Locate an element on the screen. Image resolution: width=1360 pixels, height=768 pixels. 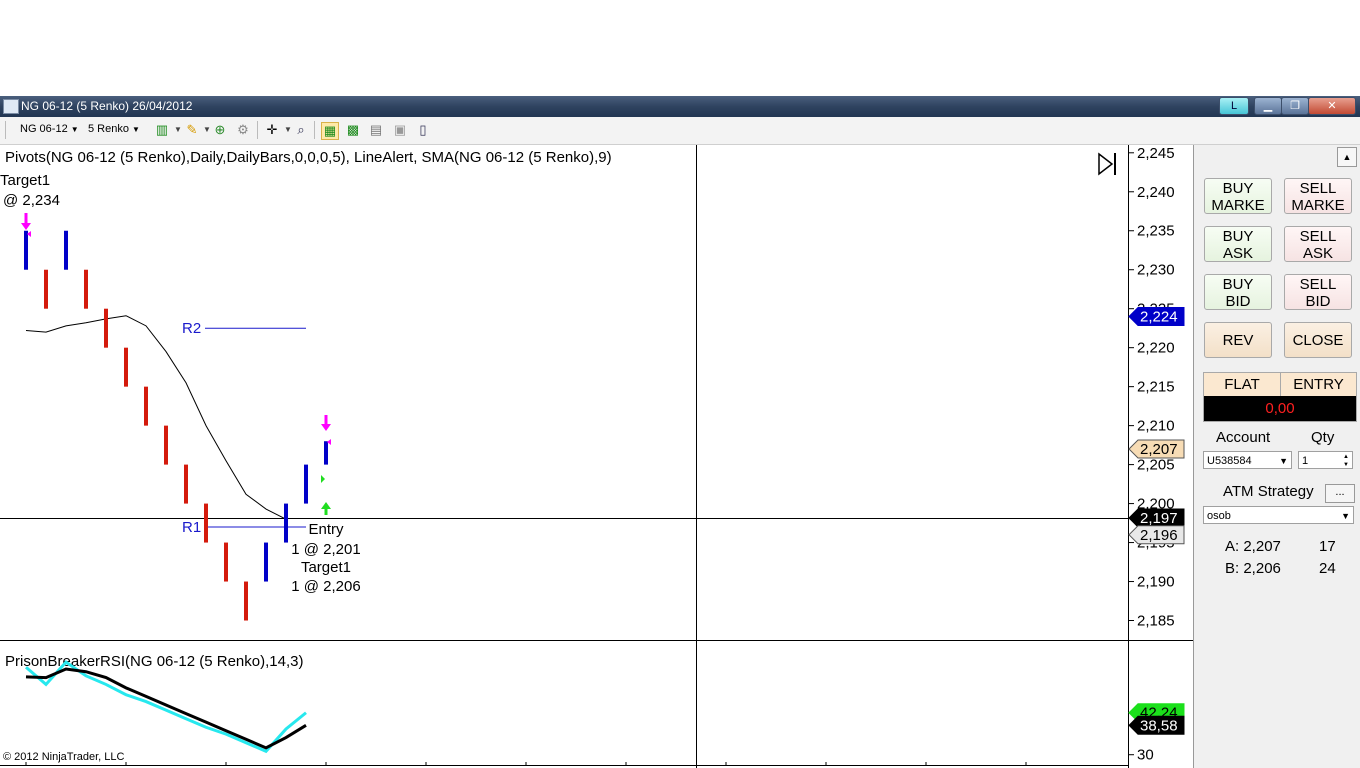
ask-price: A: 2,207 is located at coordinates (1253, 546).